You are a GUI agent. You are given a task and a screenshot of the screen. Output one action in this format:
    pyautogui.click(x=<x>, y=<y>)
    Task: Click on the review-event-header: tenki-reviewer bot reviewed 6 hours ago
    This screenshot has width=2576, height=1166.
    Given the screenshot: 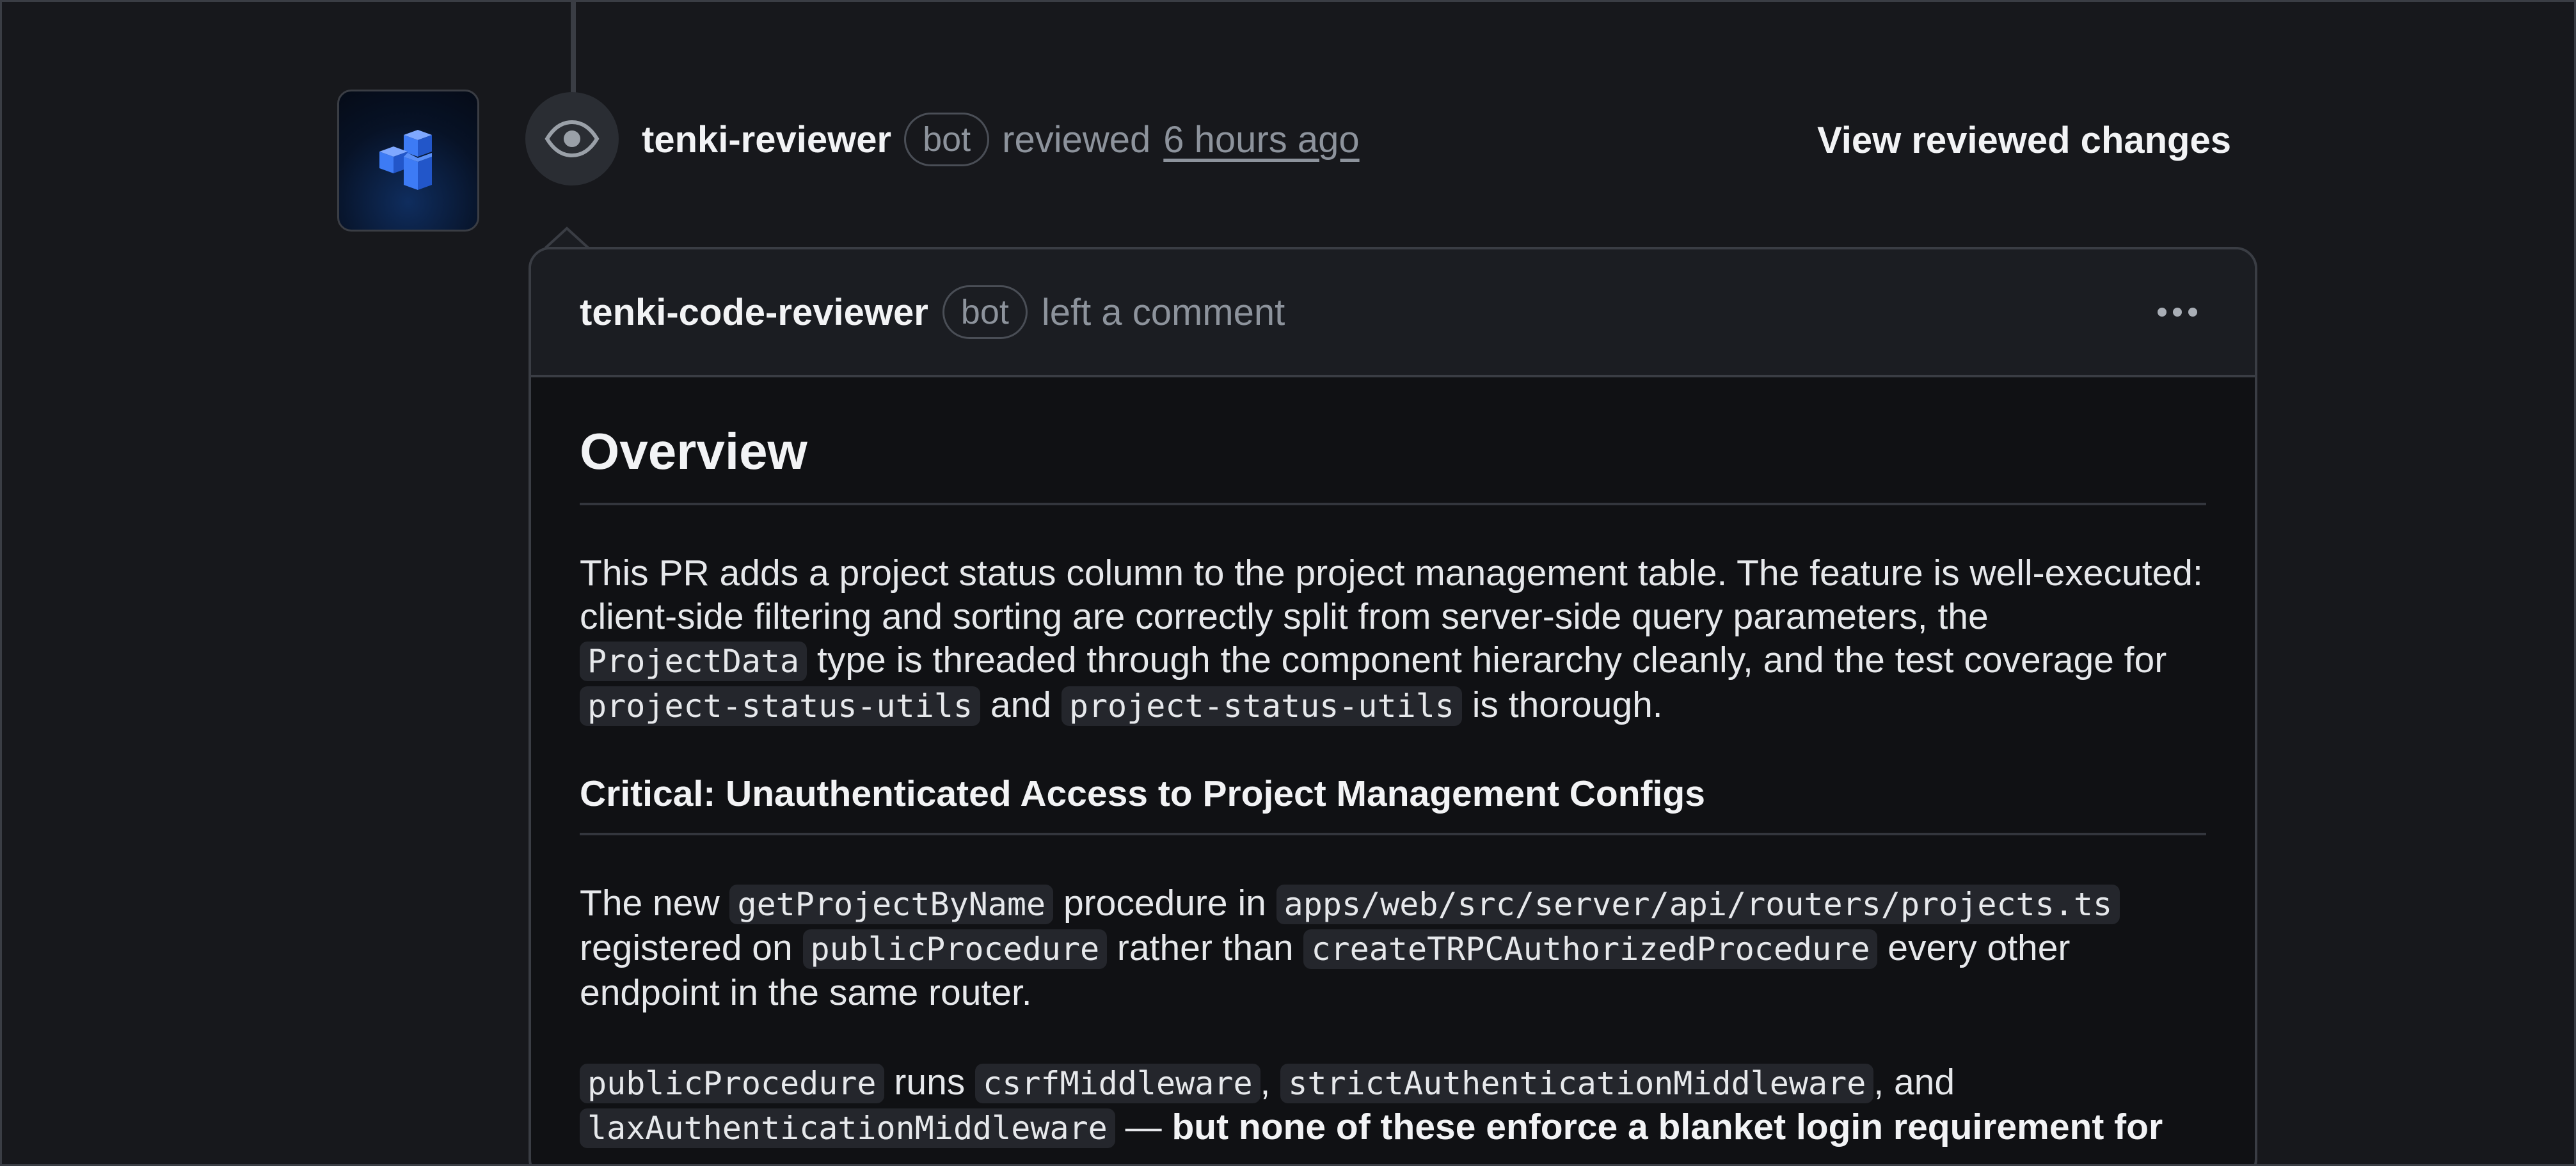 What is the action you would take?
    pyautogui.click(x=1001, y=139)
    